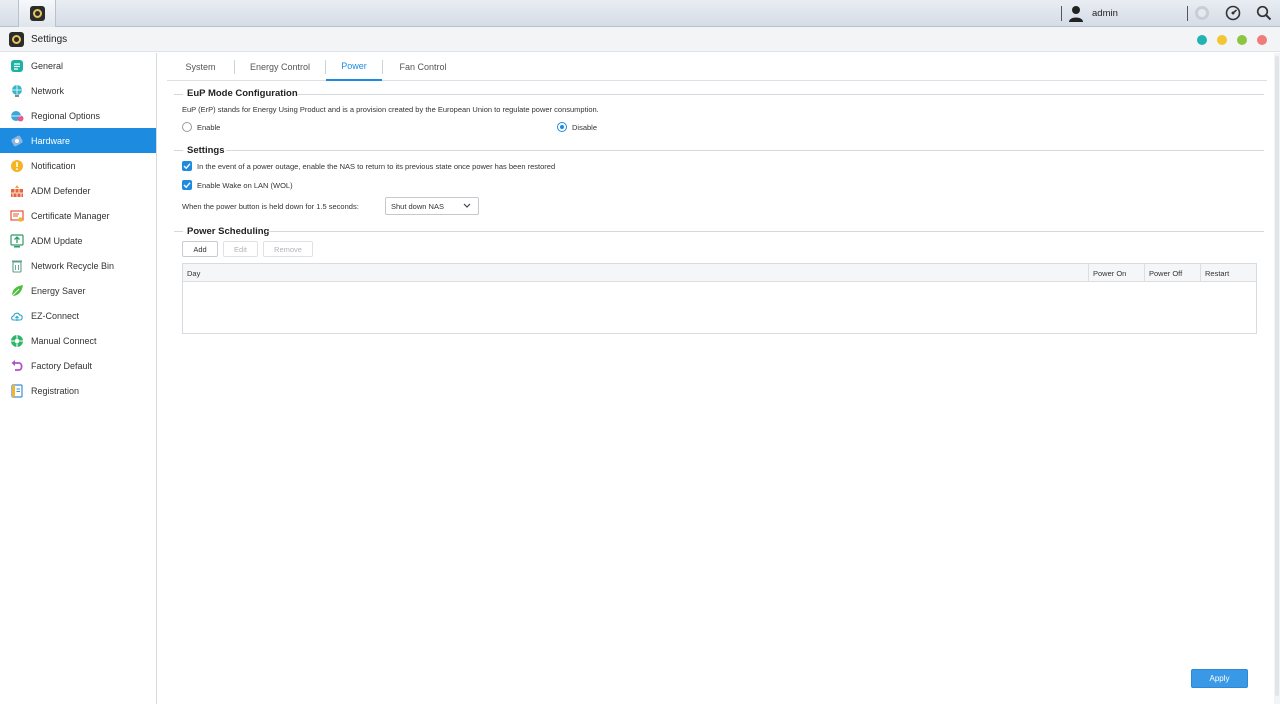 This screenshot has height=704, width=1280. Describe the element at coordinates (584, 127) in the screenshot. I see `eup-disable-label: Disable` at that location.